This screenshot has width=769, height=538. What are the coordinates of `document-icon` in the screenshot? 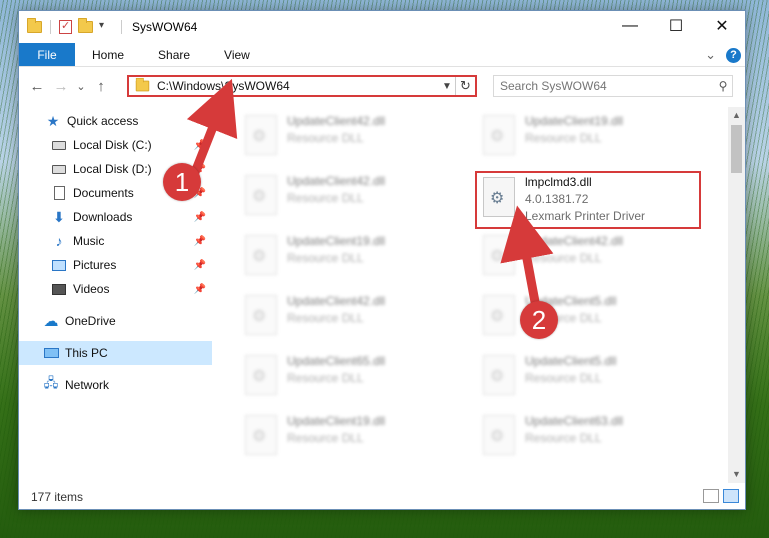 It's located at (59, 193).